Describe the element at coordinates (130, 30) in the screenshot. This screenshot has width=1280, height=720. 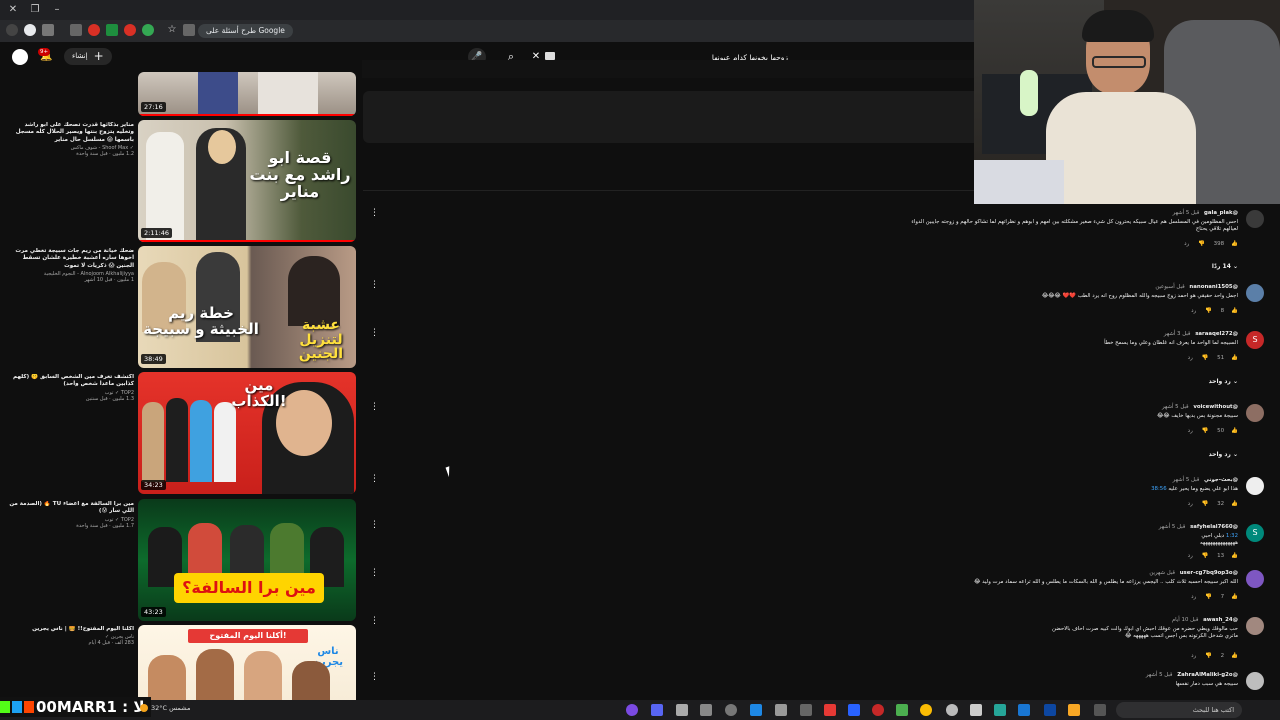
I see `record-extension-icon` at that location.